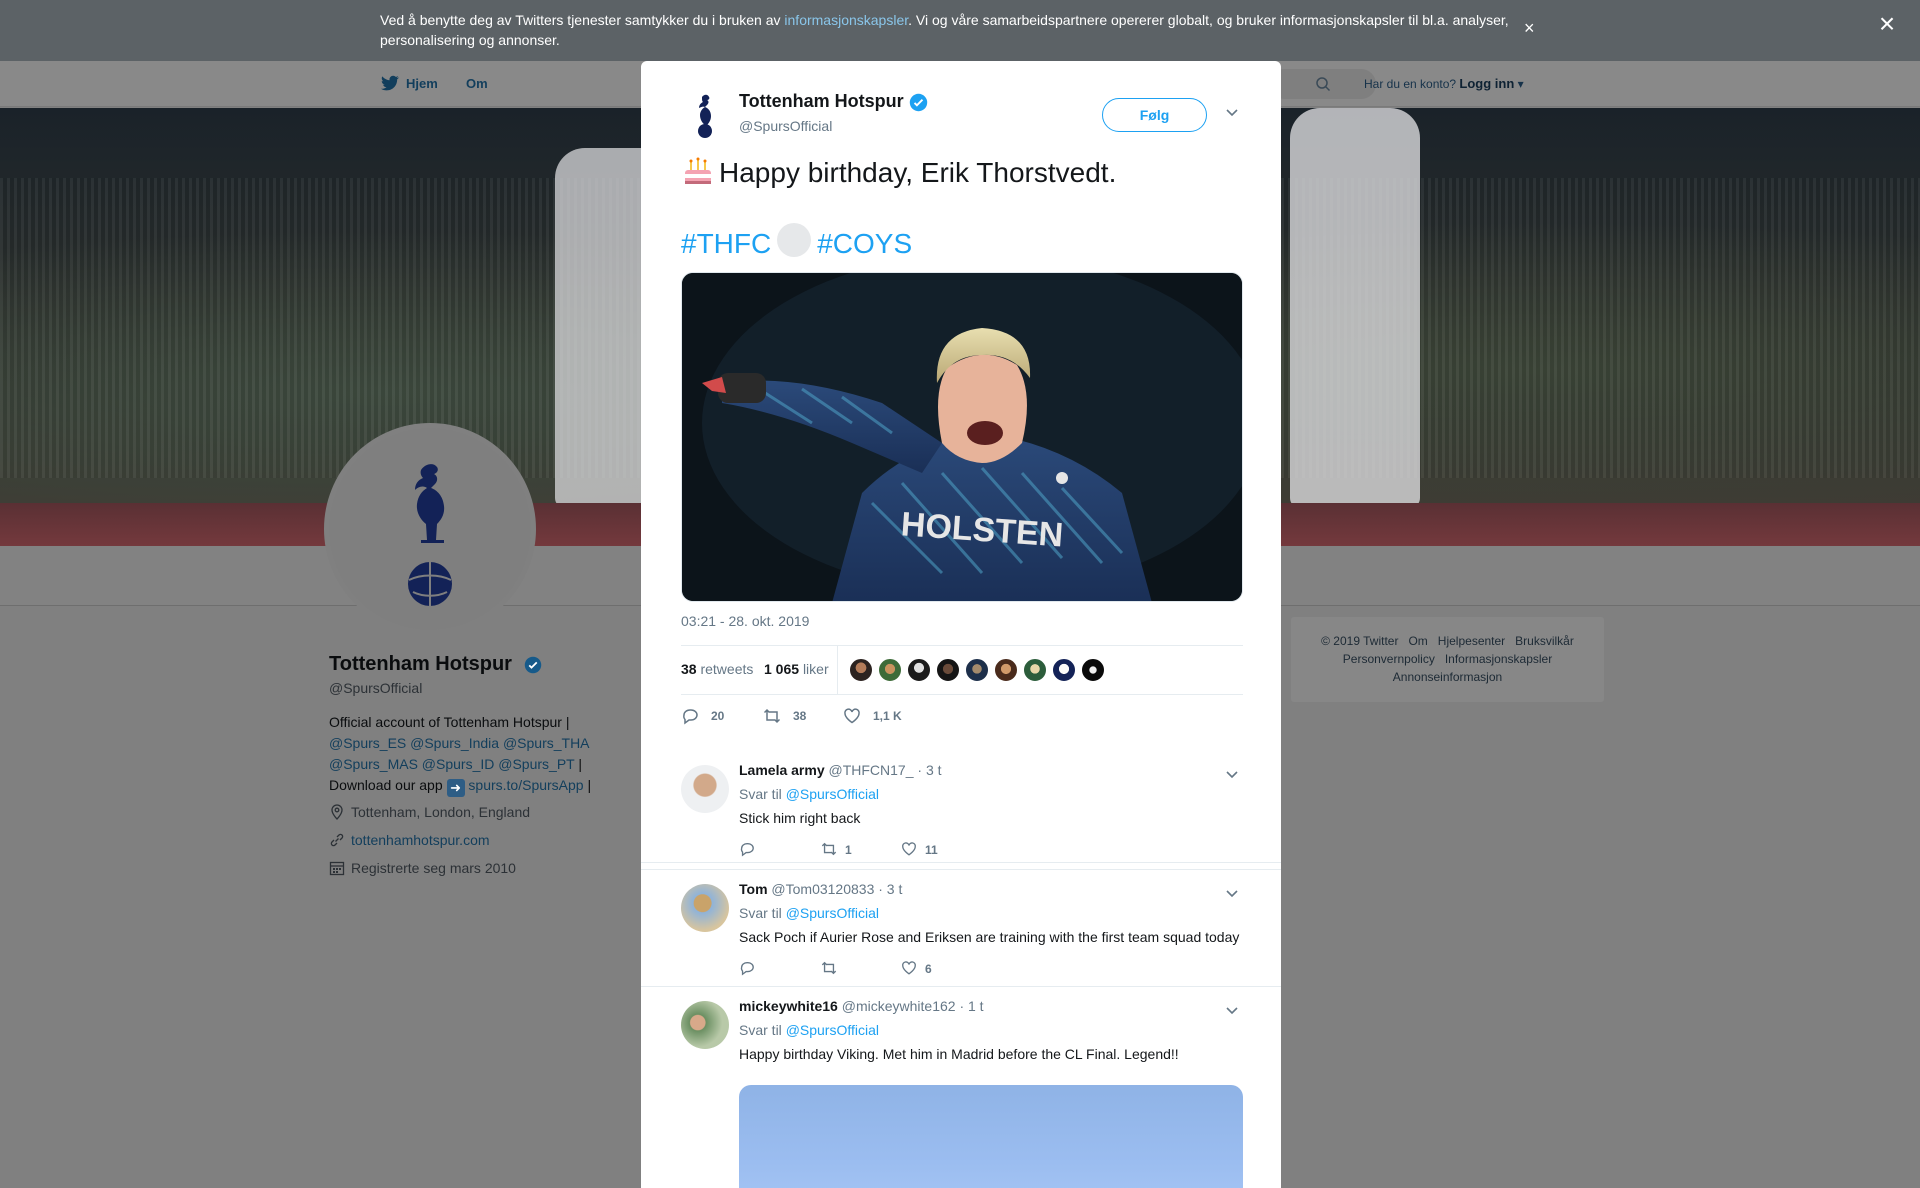 The image size is (1920, 1188). What do you see at coordinates (887, 716) in the screenshot?
I see `like-count: 1,1 K` at bounding box center [887, 716].